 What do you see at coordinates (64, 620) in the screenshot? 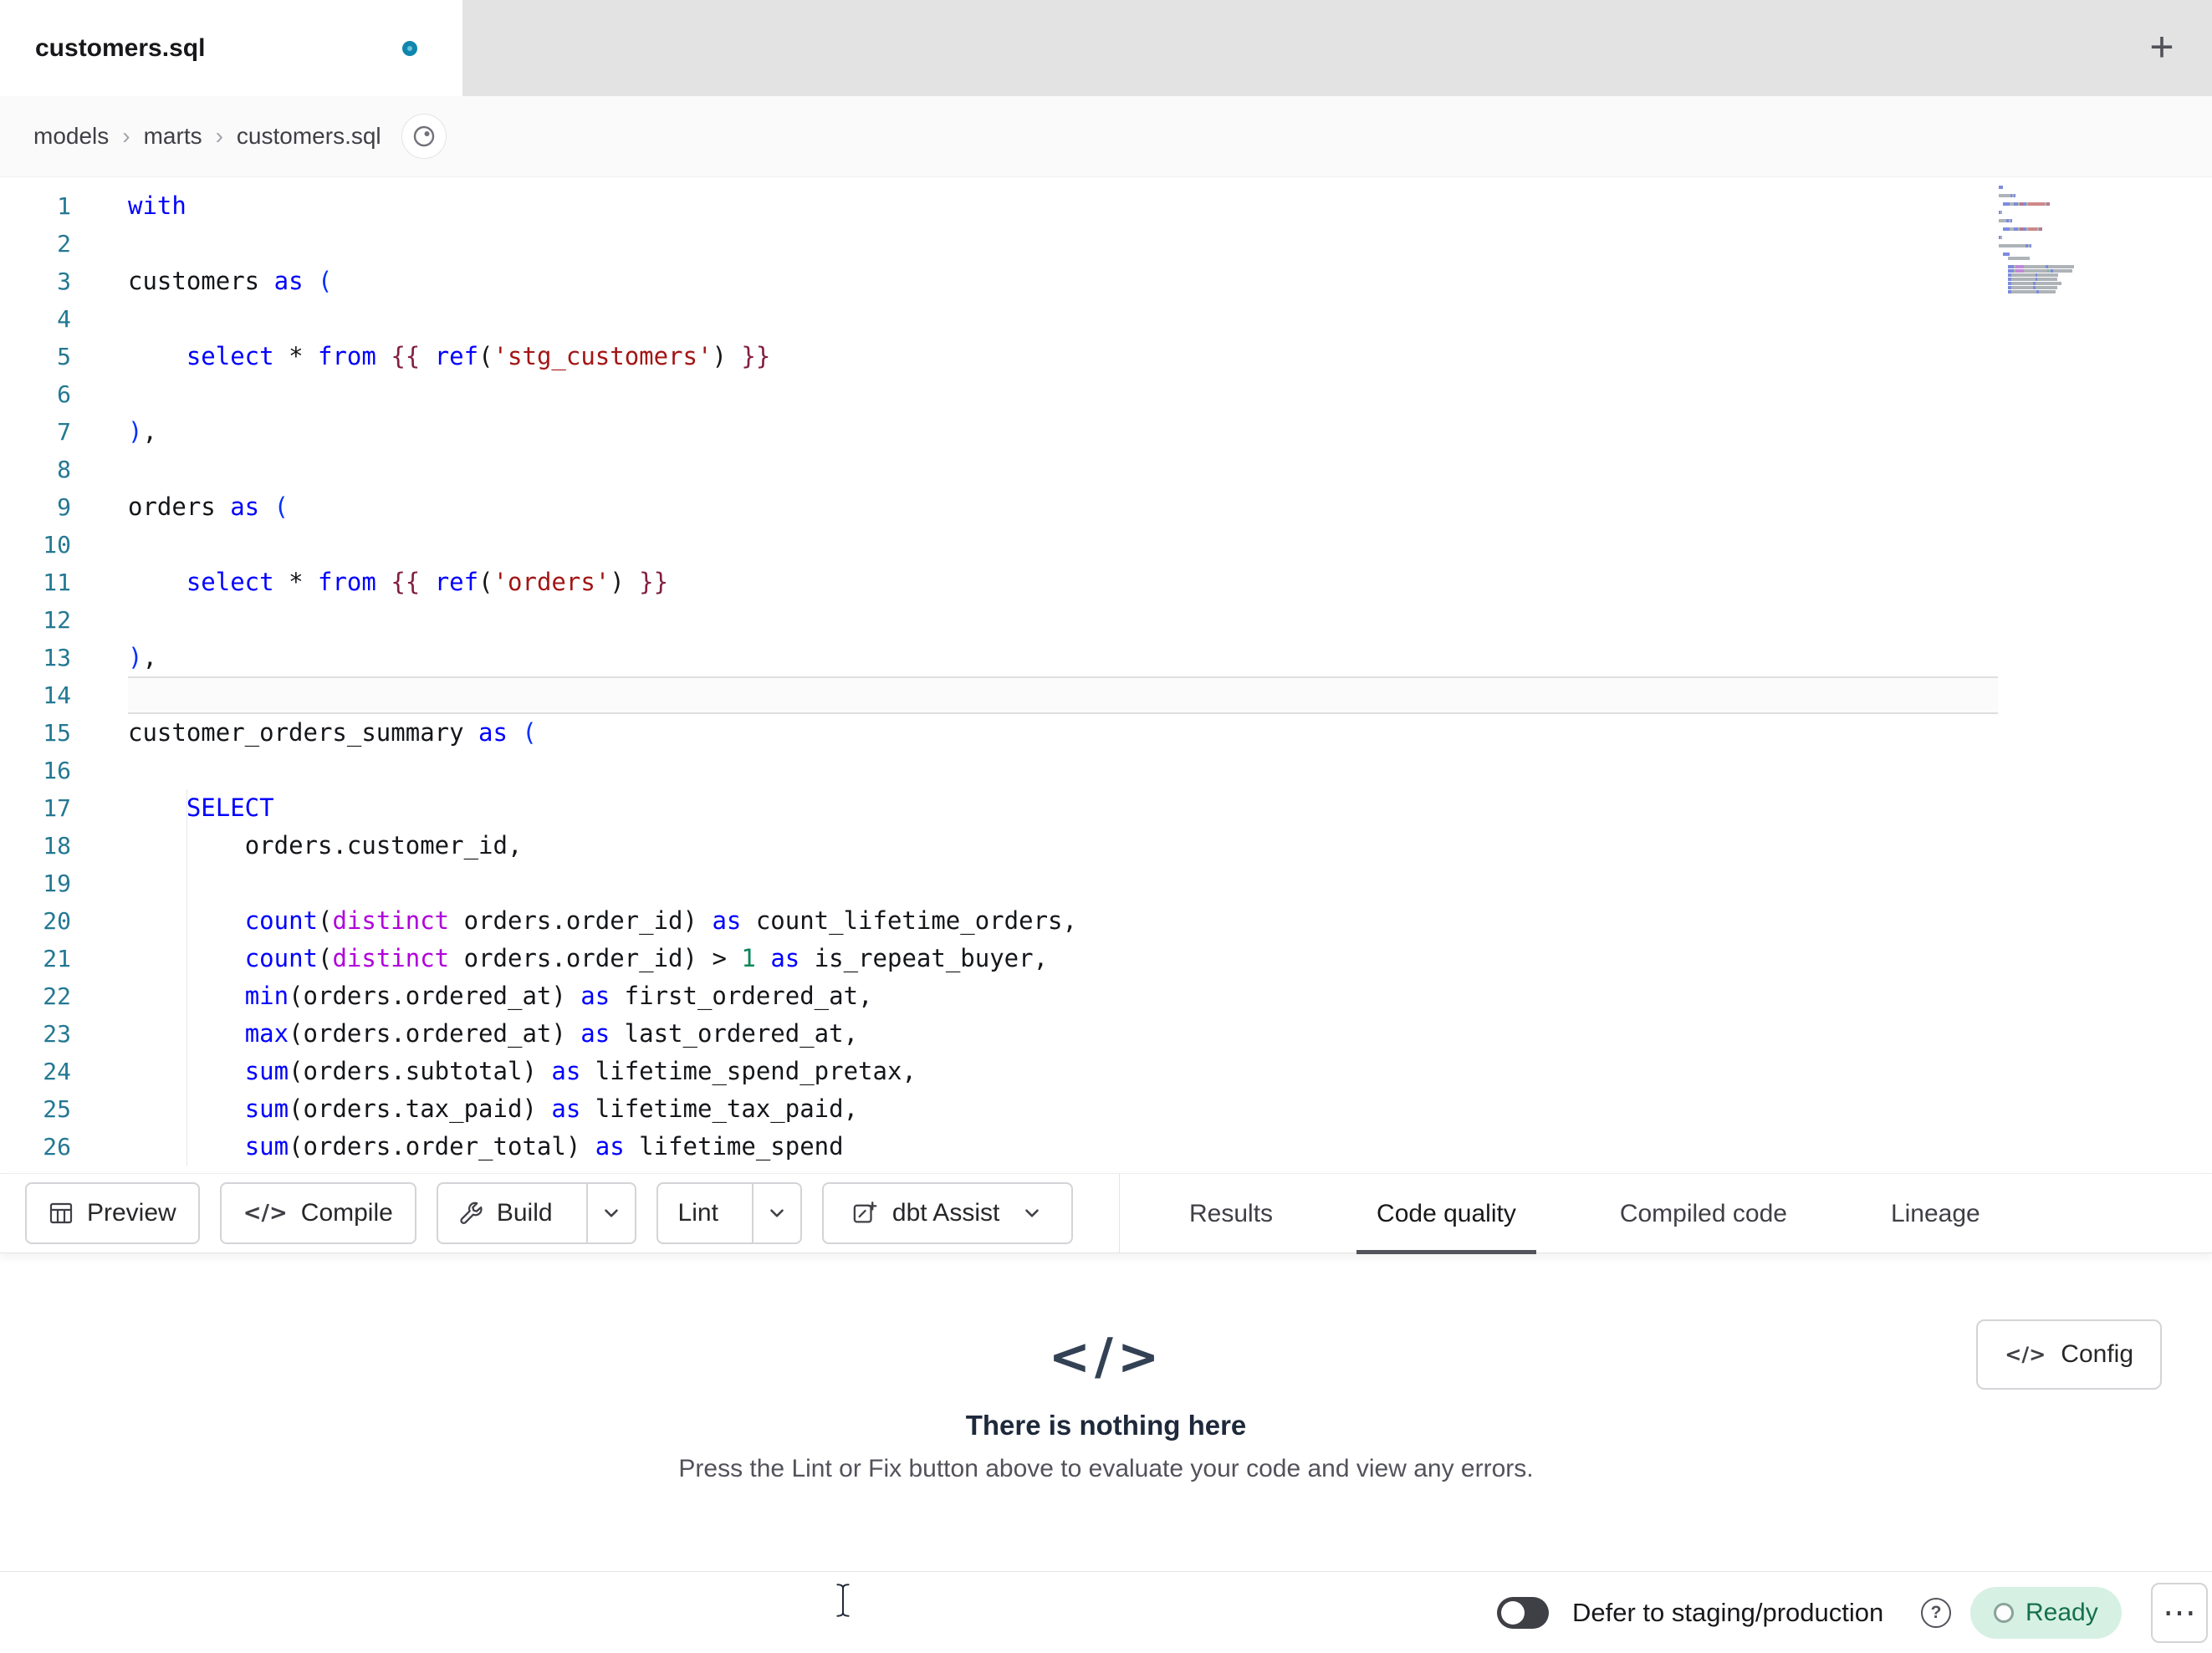
I see `line-number: 12` at bounding box center [64, 620].